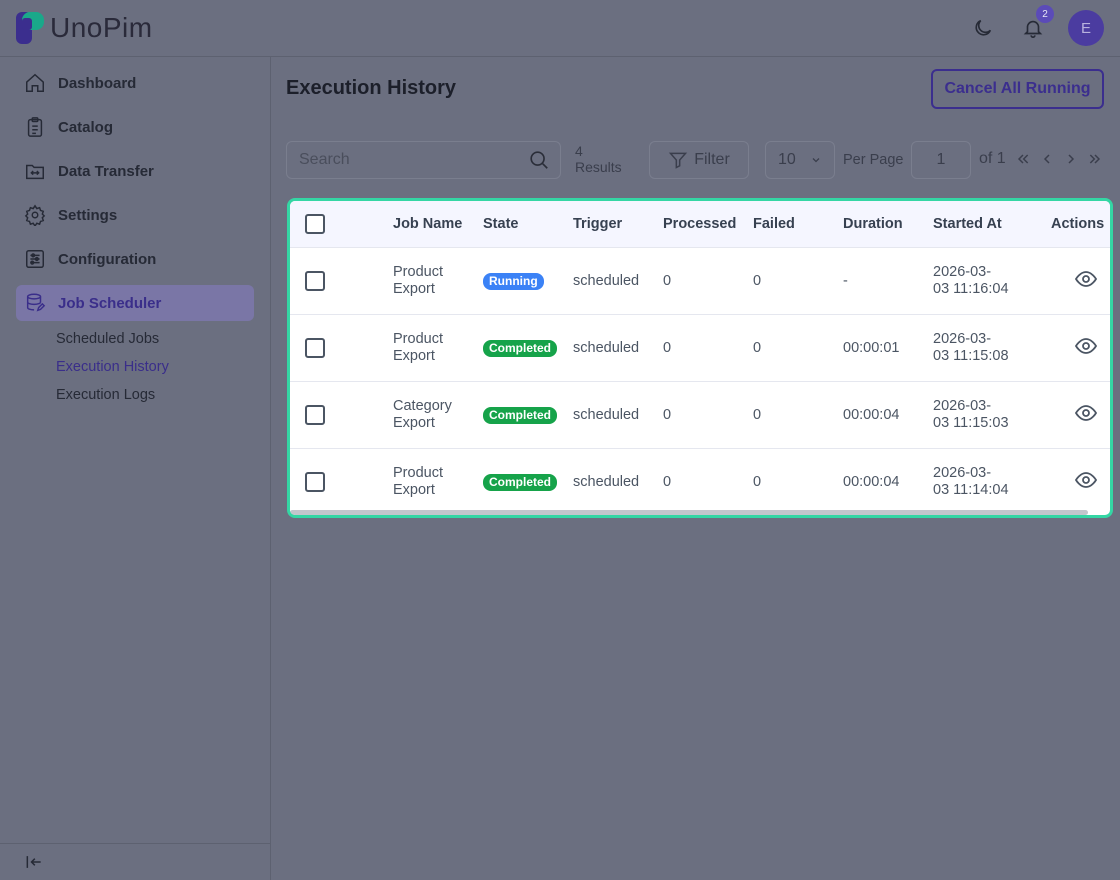 This screenshot has width=1120, height=880. I want to click on sidebar-subitem-execution-history: Execution History, so click(155, 367).